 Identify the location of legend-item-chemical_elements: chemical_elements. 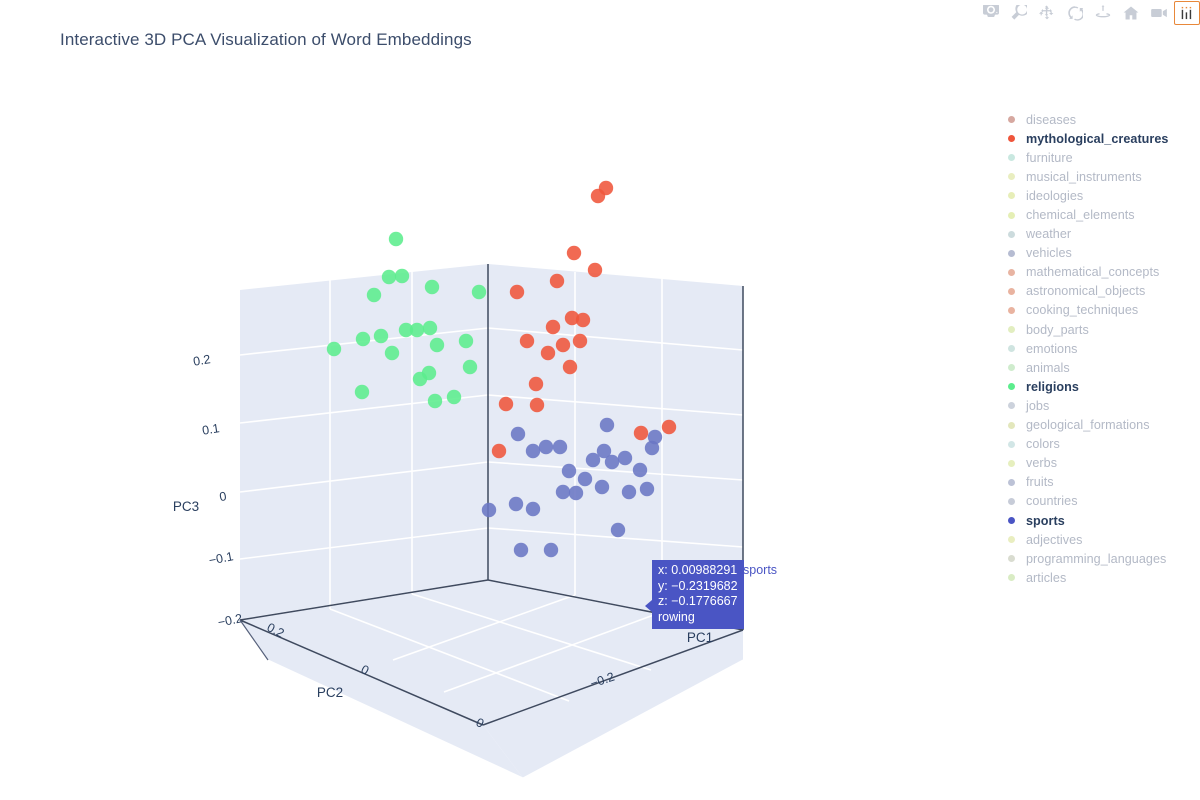
(1101, 214).